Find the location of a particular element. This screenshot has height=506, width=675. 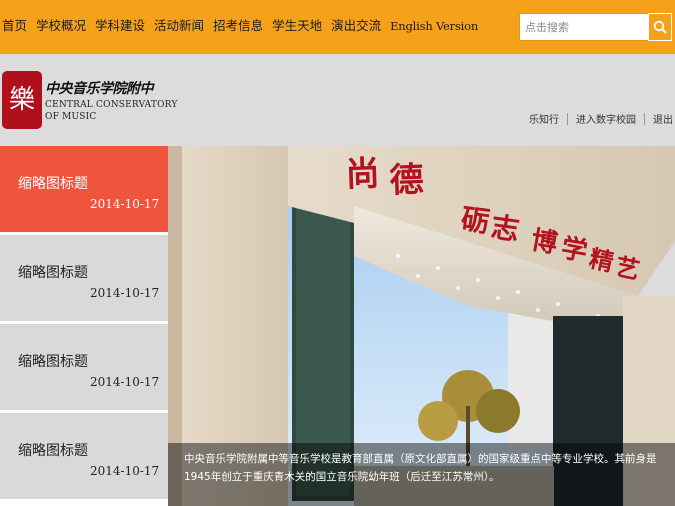

nav-performances: 演出交流 is located at coordinates (356, 26).